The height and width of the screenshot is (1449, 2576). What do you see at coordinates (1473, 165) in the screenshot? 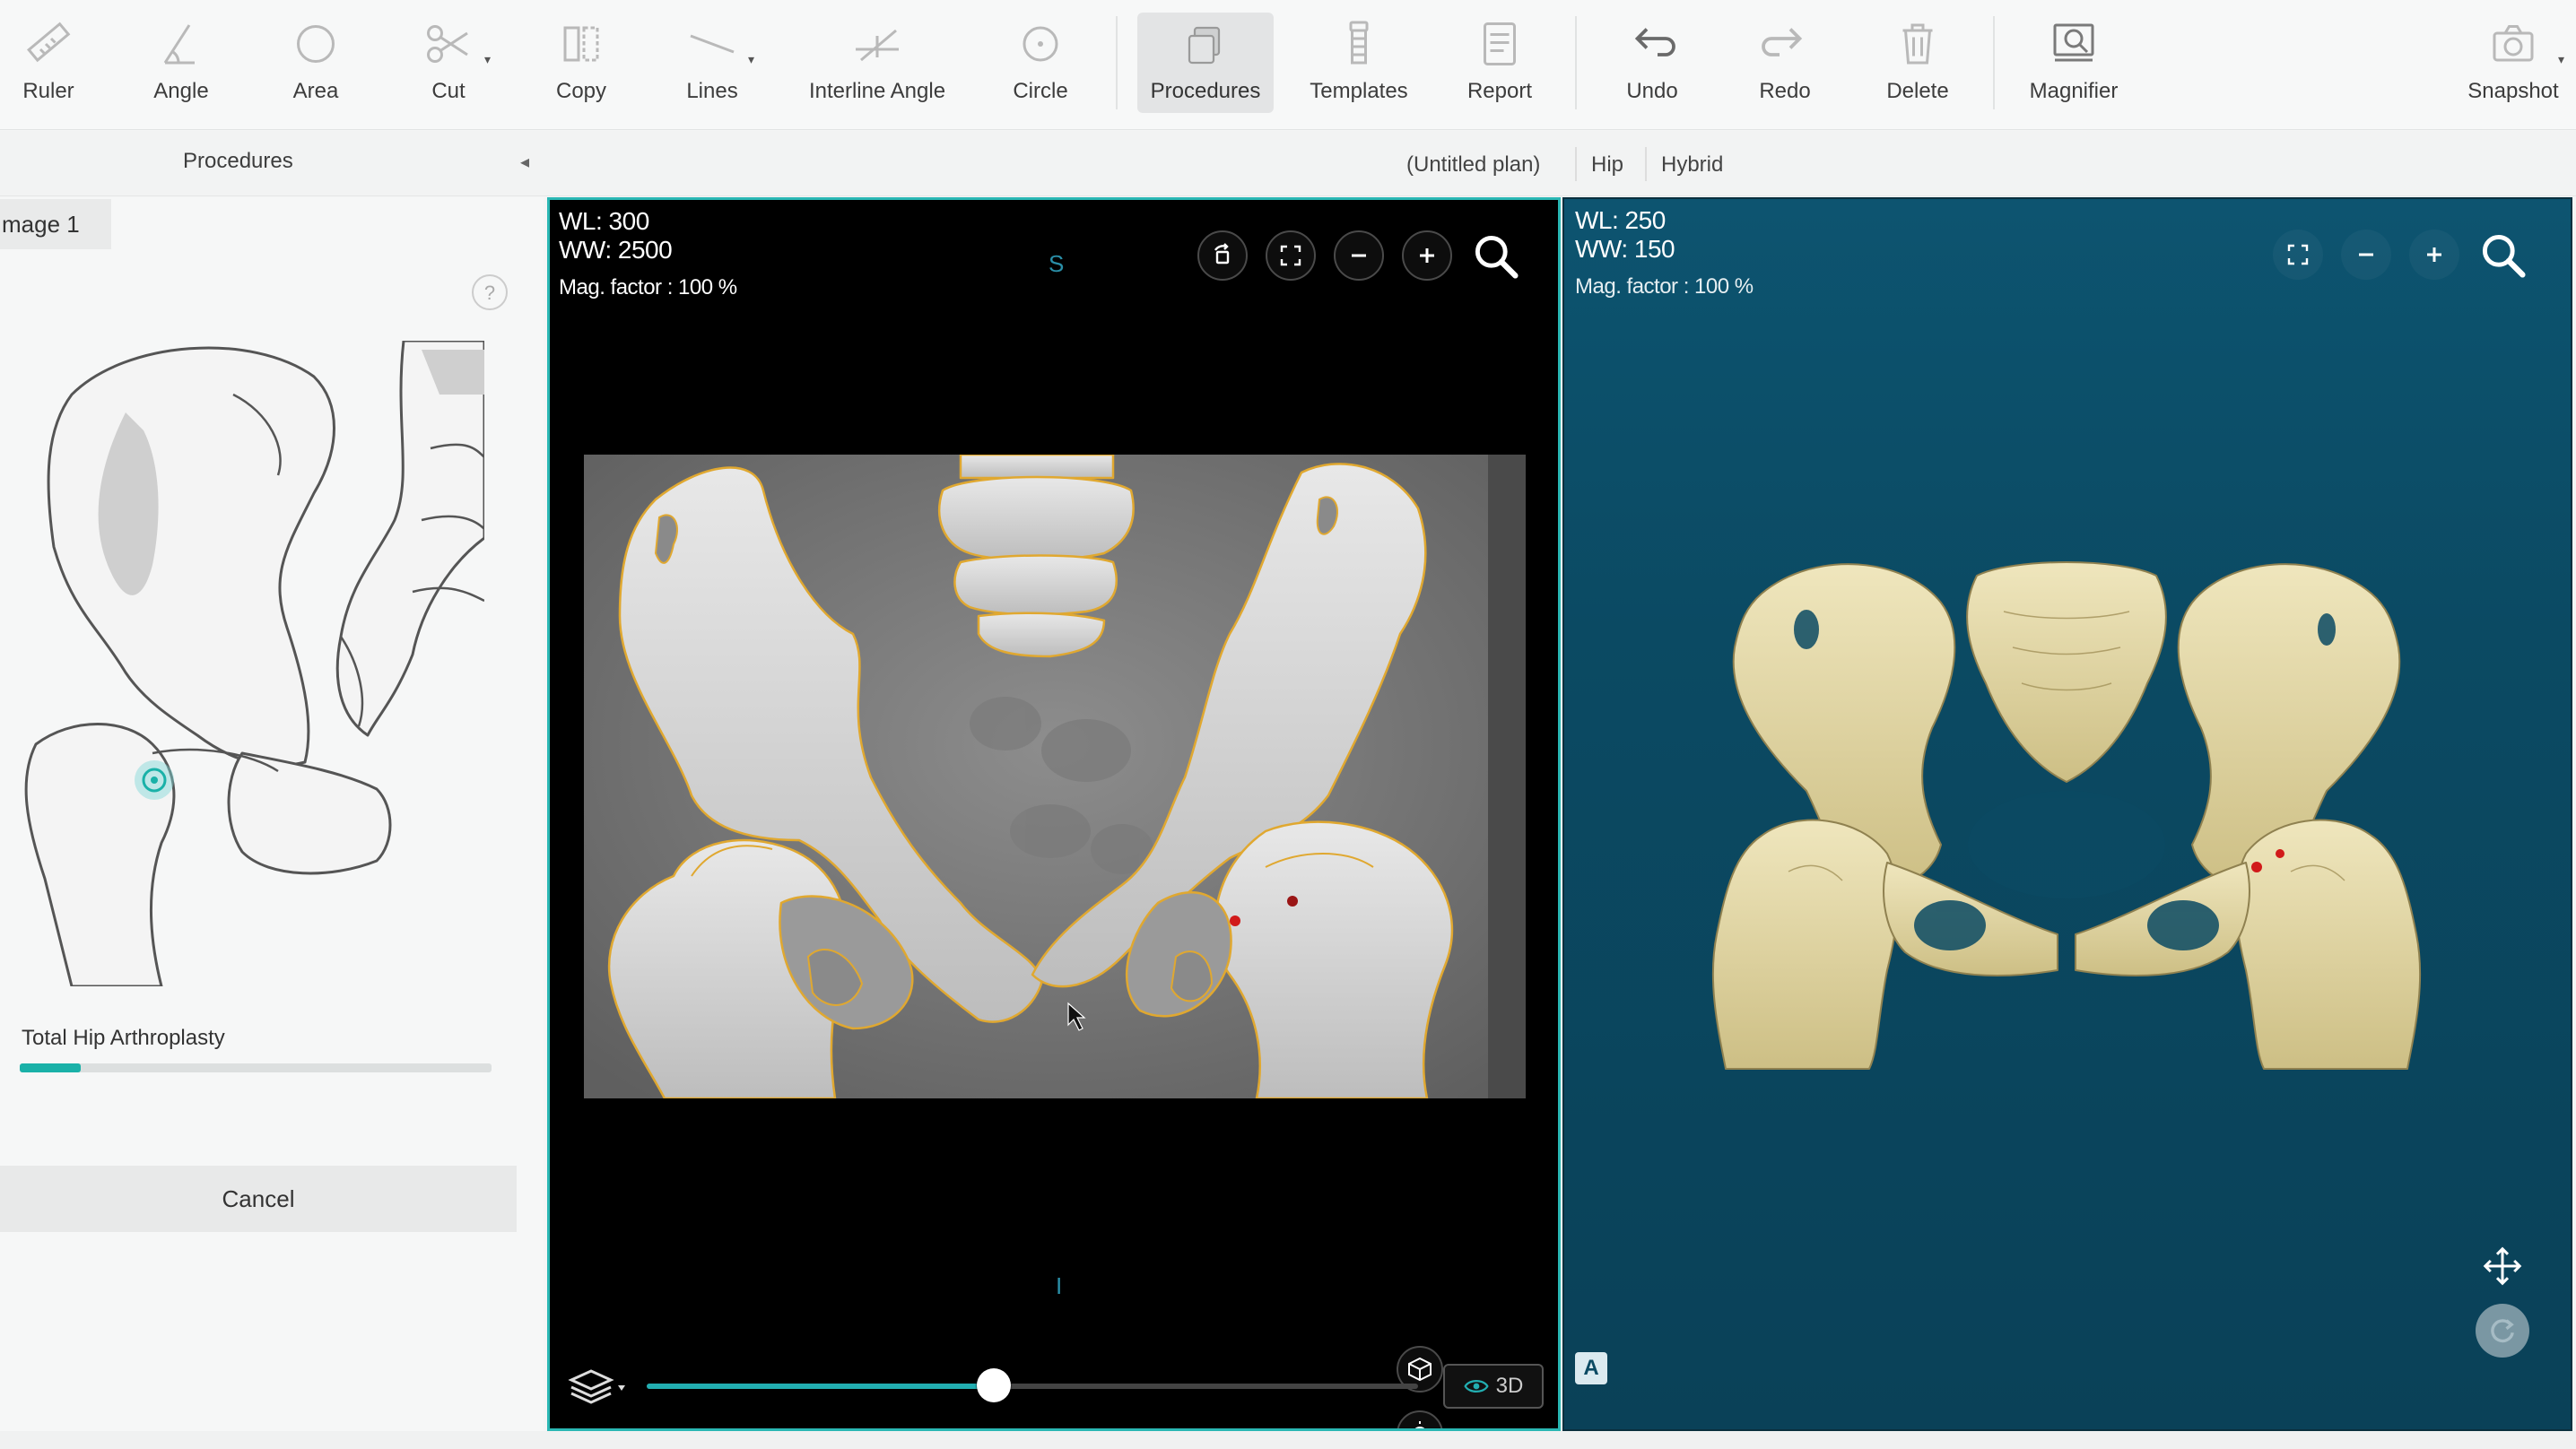
I see `plan-name: (Untitled plan)` at bounding box center [1473, 165].